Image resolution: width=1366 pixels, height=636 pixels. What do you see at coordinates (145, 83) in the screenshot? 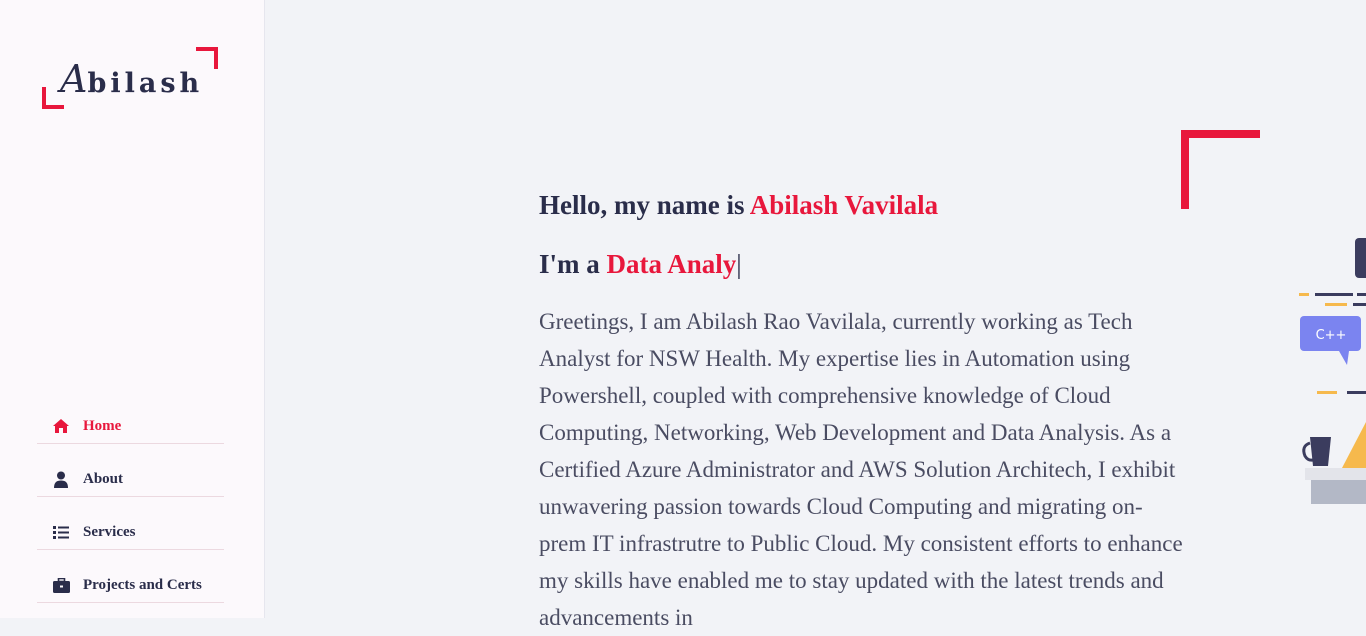
I see `logo-rest: bilash` at bounding box center [145, 83].